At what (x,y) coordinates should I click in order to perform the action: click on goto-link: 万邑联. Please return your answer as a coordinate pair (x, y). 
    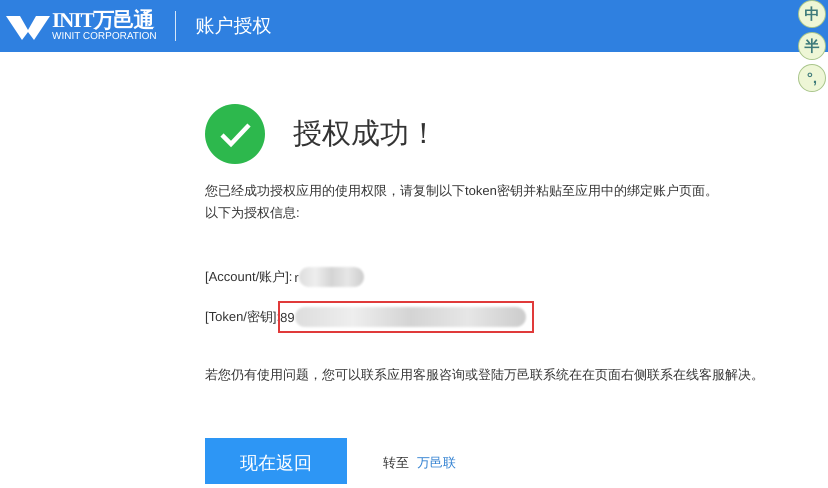
    Looking at the image, I should click on (436, 463).